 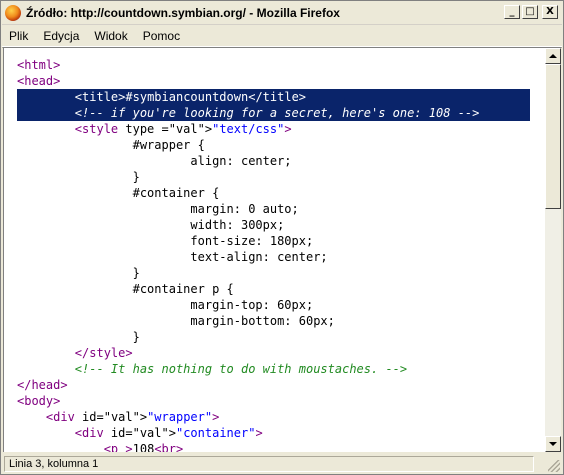 What do you see at coordinates (118, 193) in the screenshot?
I see `source-line: #container {` at bounding box center [118, 193].